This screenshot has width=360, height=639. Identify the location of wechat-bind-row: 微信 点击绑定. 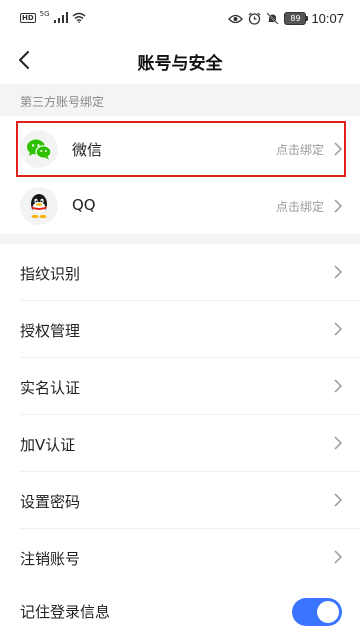
(180, 149).